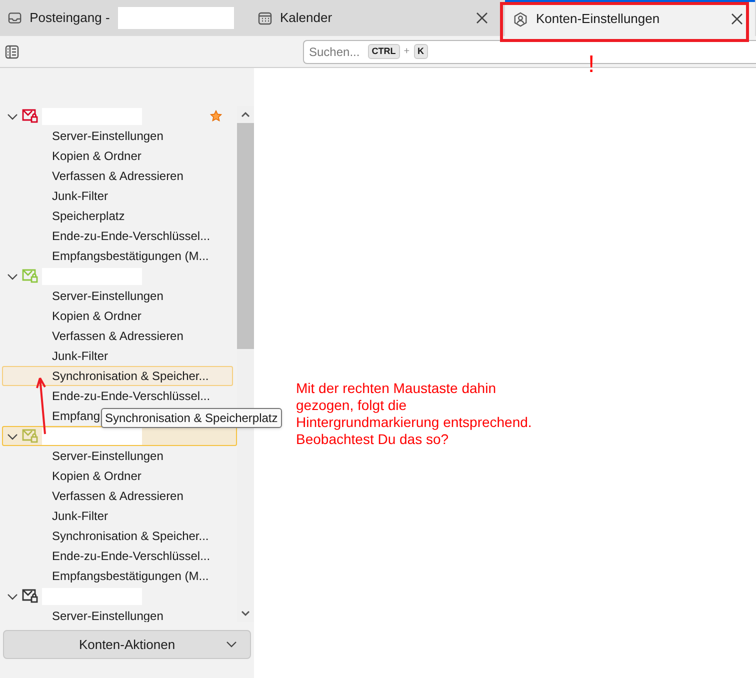 The width and height of the screenshot is (756, 678). I want to click on inbox-icon, so click(15, 18).